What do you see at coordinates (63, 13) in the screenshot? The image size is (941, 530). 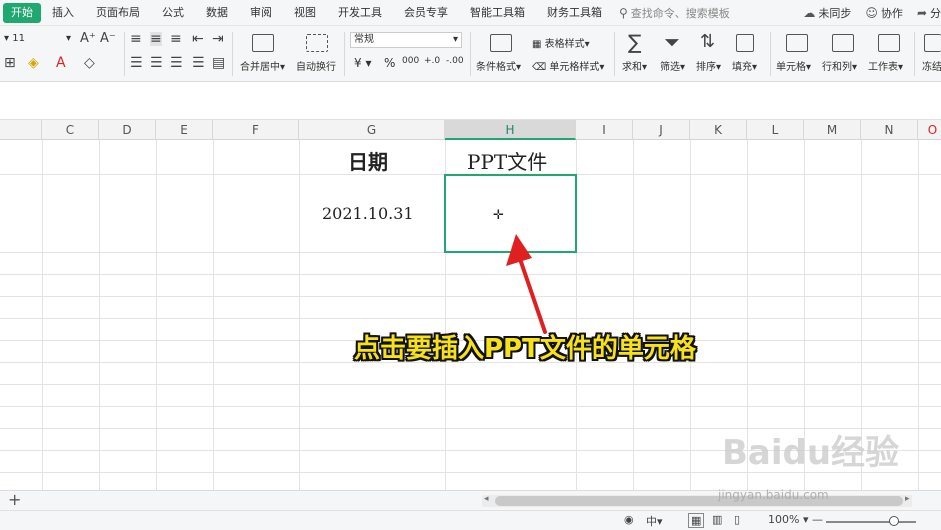 I see `tab-insert: 插入` at bounding box center [63, 13].